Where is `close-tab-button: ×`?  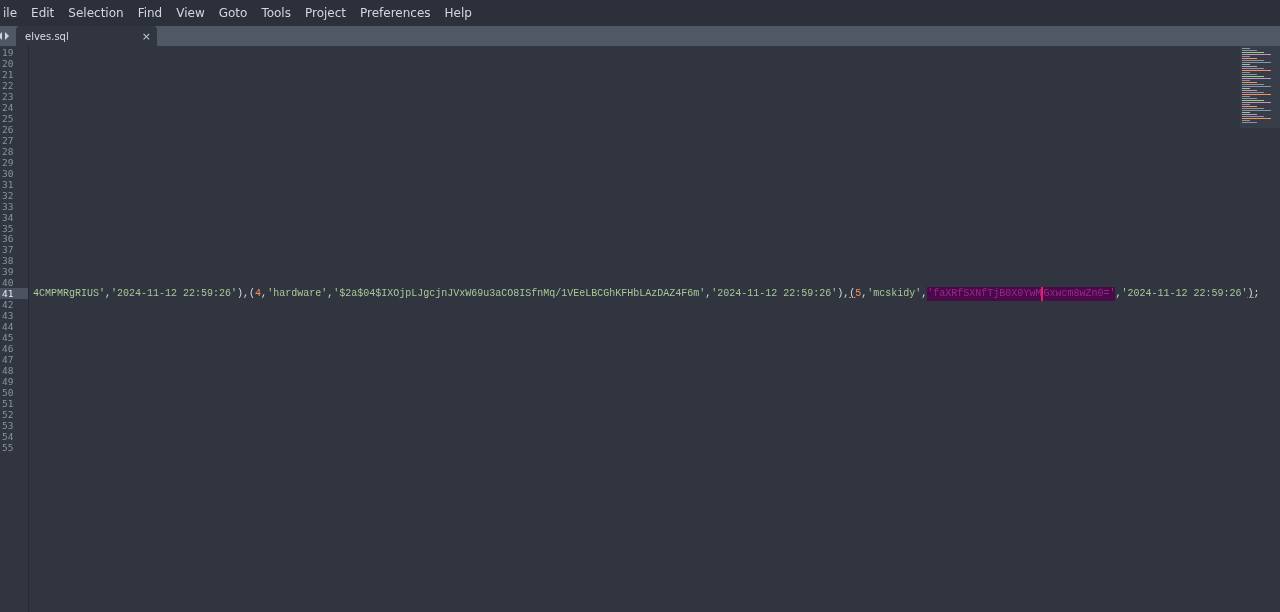 close-tab-button: × is located at coordinates (146, 36).